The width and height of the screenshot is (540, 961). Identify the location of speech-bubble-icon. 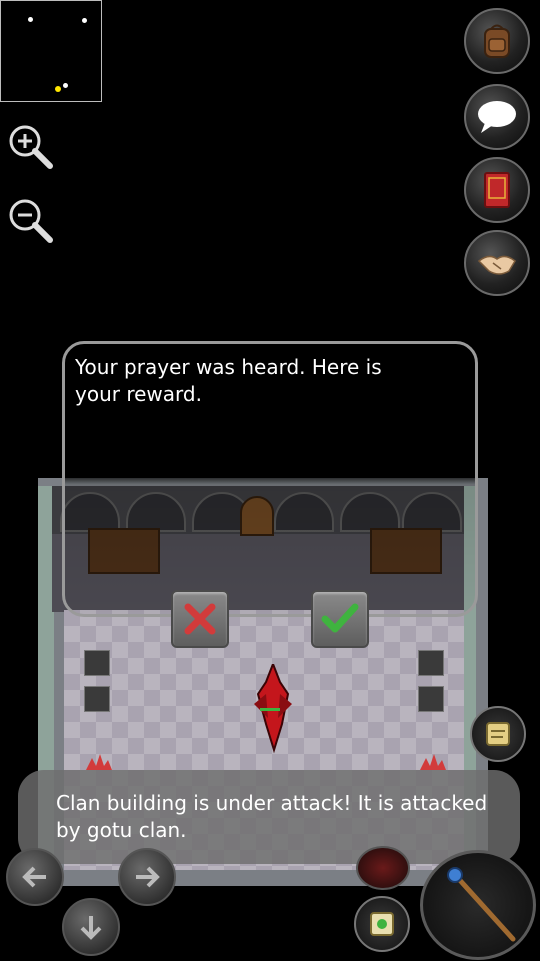
(497, 117).